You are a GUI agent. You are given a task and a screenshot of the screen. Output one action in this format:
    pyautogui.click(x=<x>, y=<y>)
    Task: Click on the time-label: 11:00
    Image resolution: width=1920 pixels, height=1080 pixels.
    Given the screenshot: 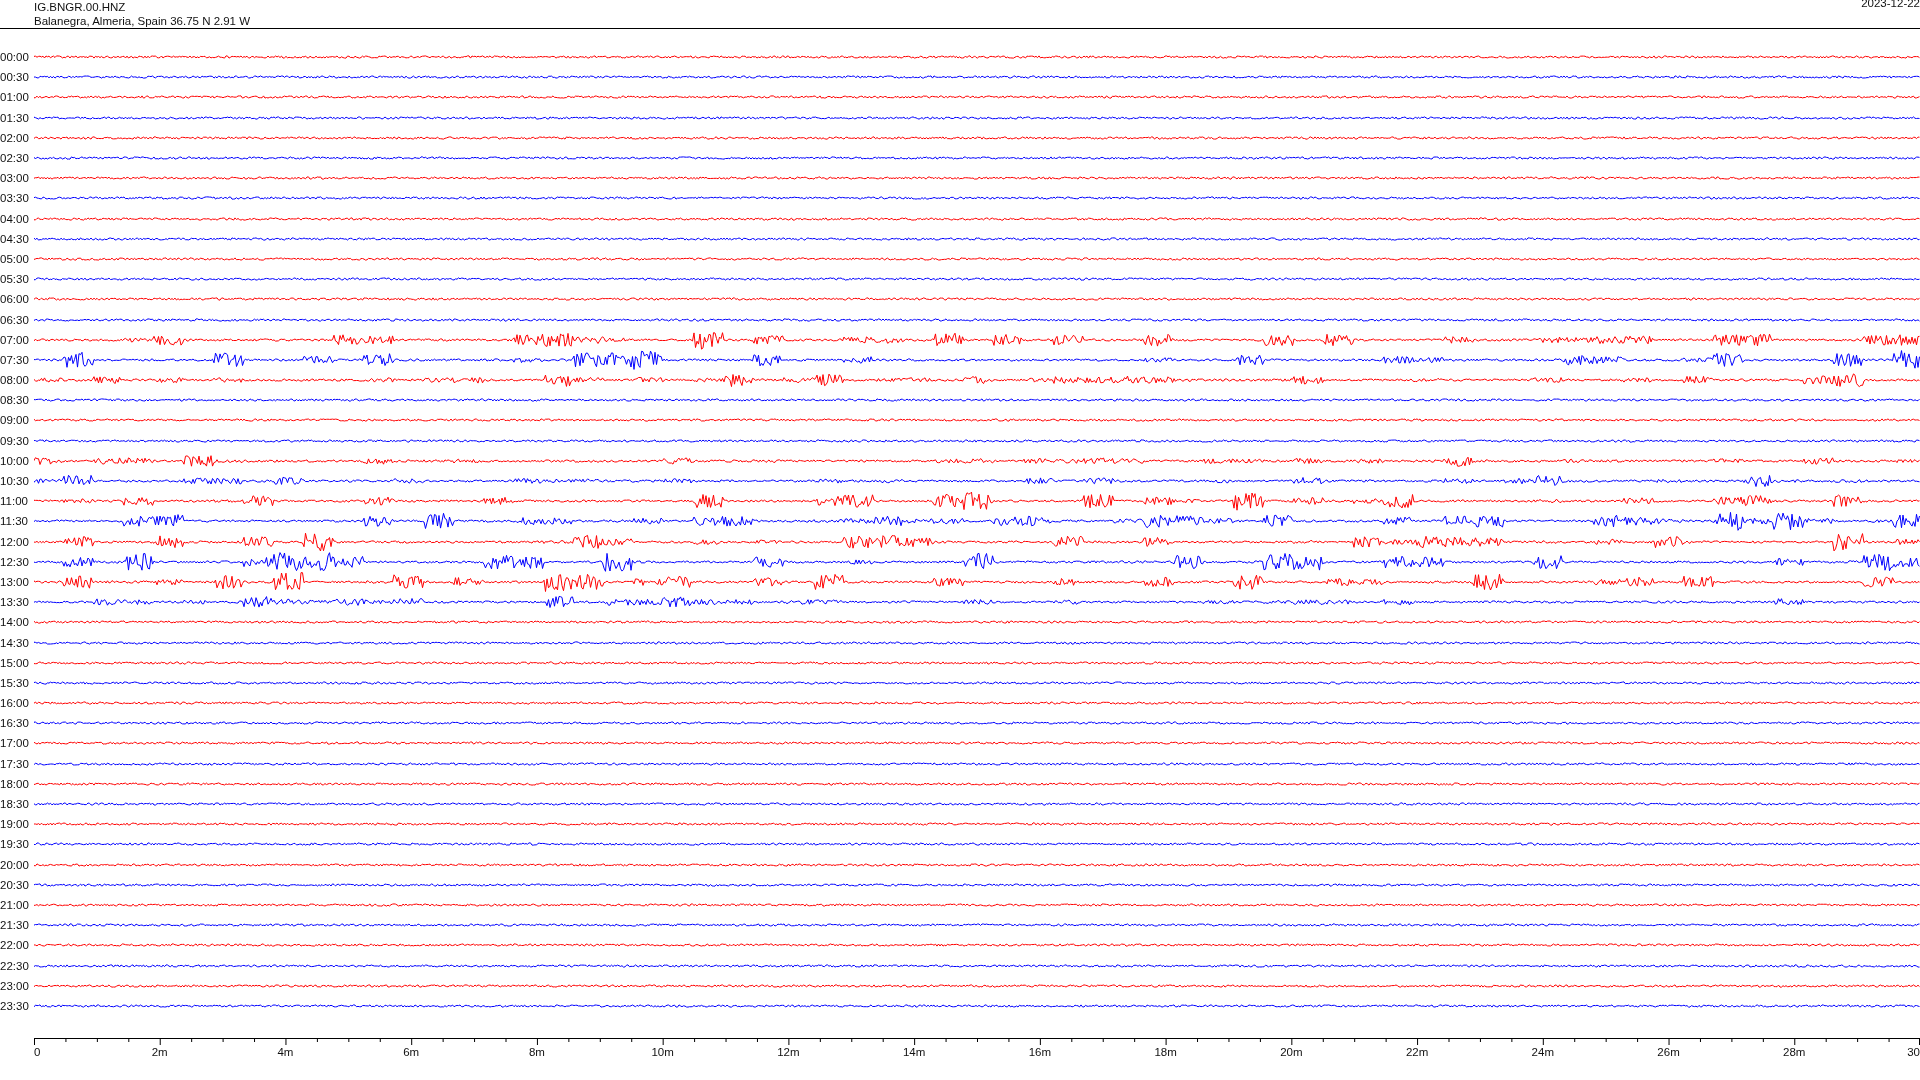 What is the action you would take?
    pyautogui.click(x=14, y=501)
    